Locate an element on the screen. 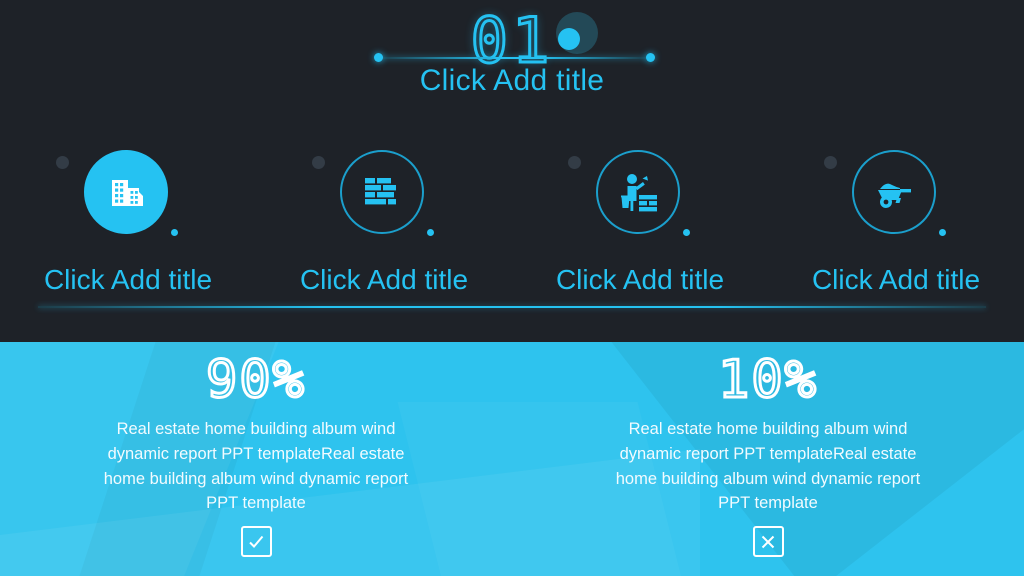 This screenshot has height=576, width=1024. header-line-dot-right is located at coordinates (650, 57).